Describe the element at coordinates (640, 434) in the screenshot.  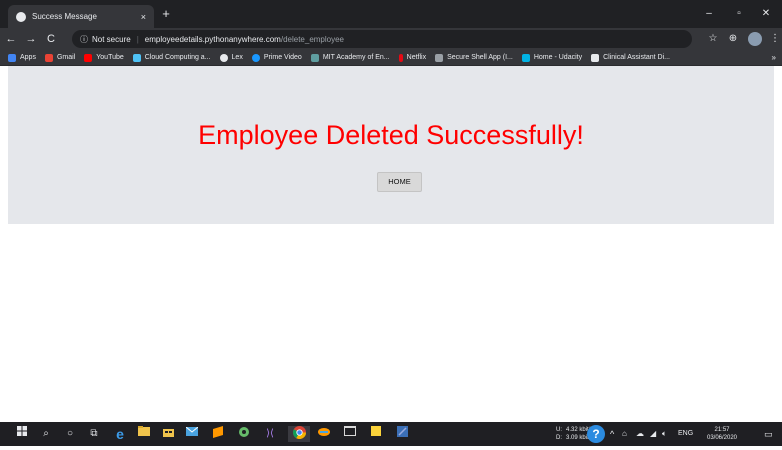
I see `onedrive-icon: ☁` at that location.